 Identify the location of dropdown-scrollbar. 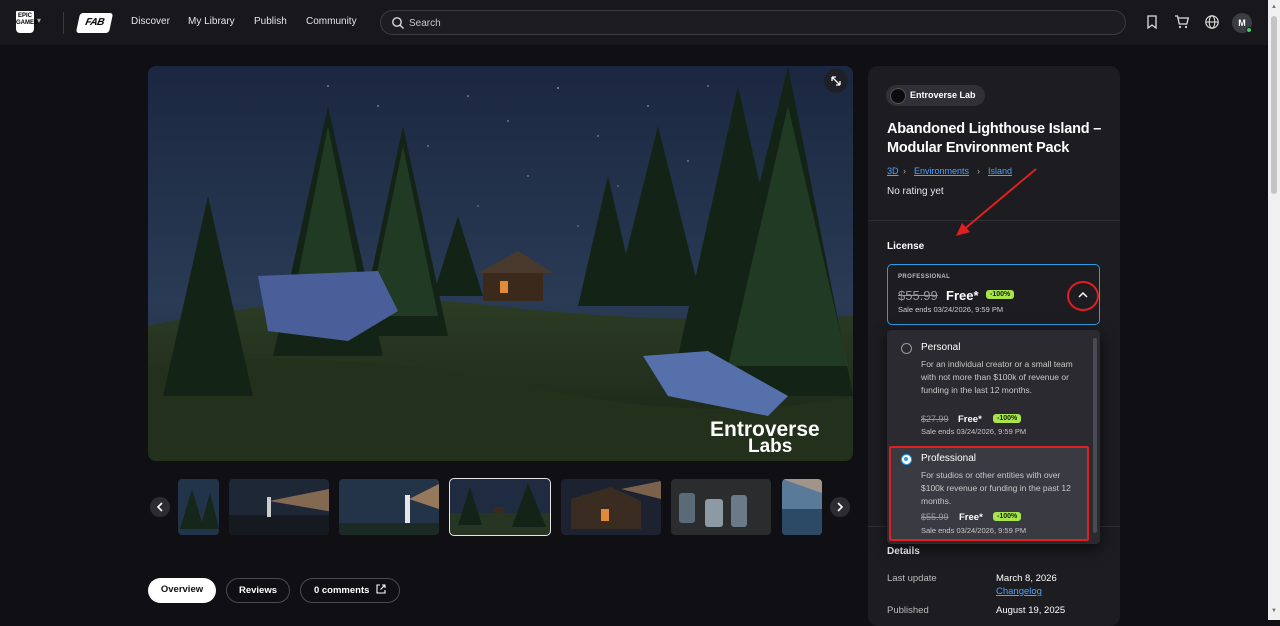
(1095, 435).